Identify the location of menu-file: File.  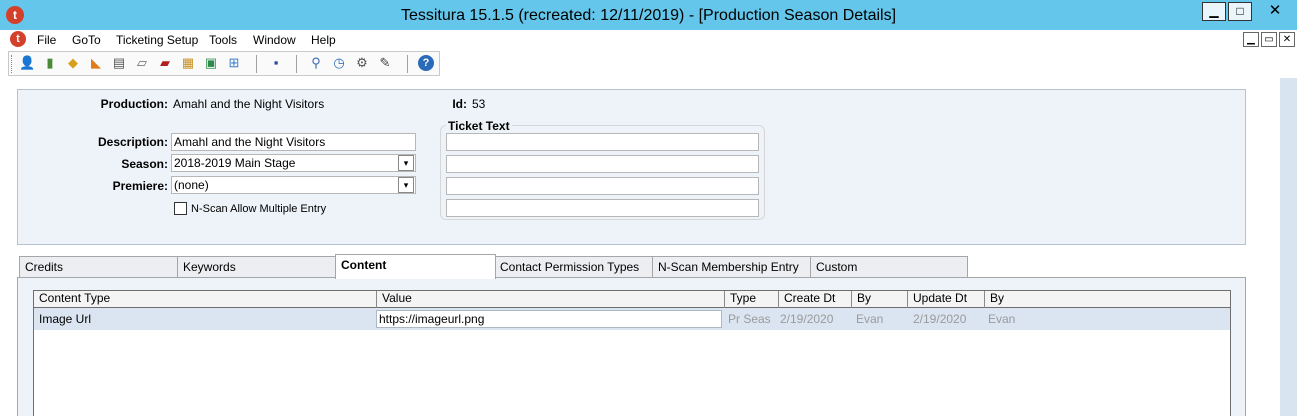
(46, 40).